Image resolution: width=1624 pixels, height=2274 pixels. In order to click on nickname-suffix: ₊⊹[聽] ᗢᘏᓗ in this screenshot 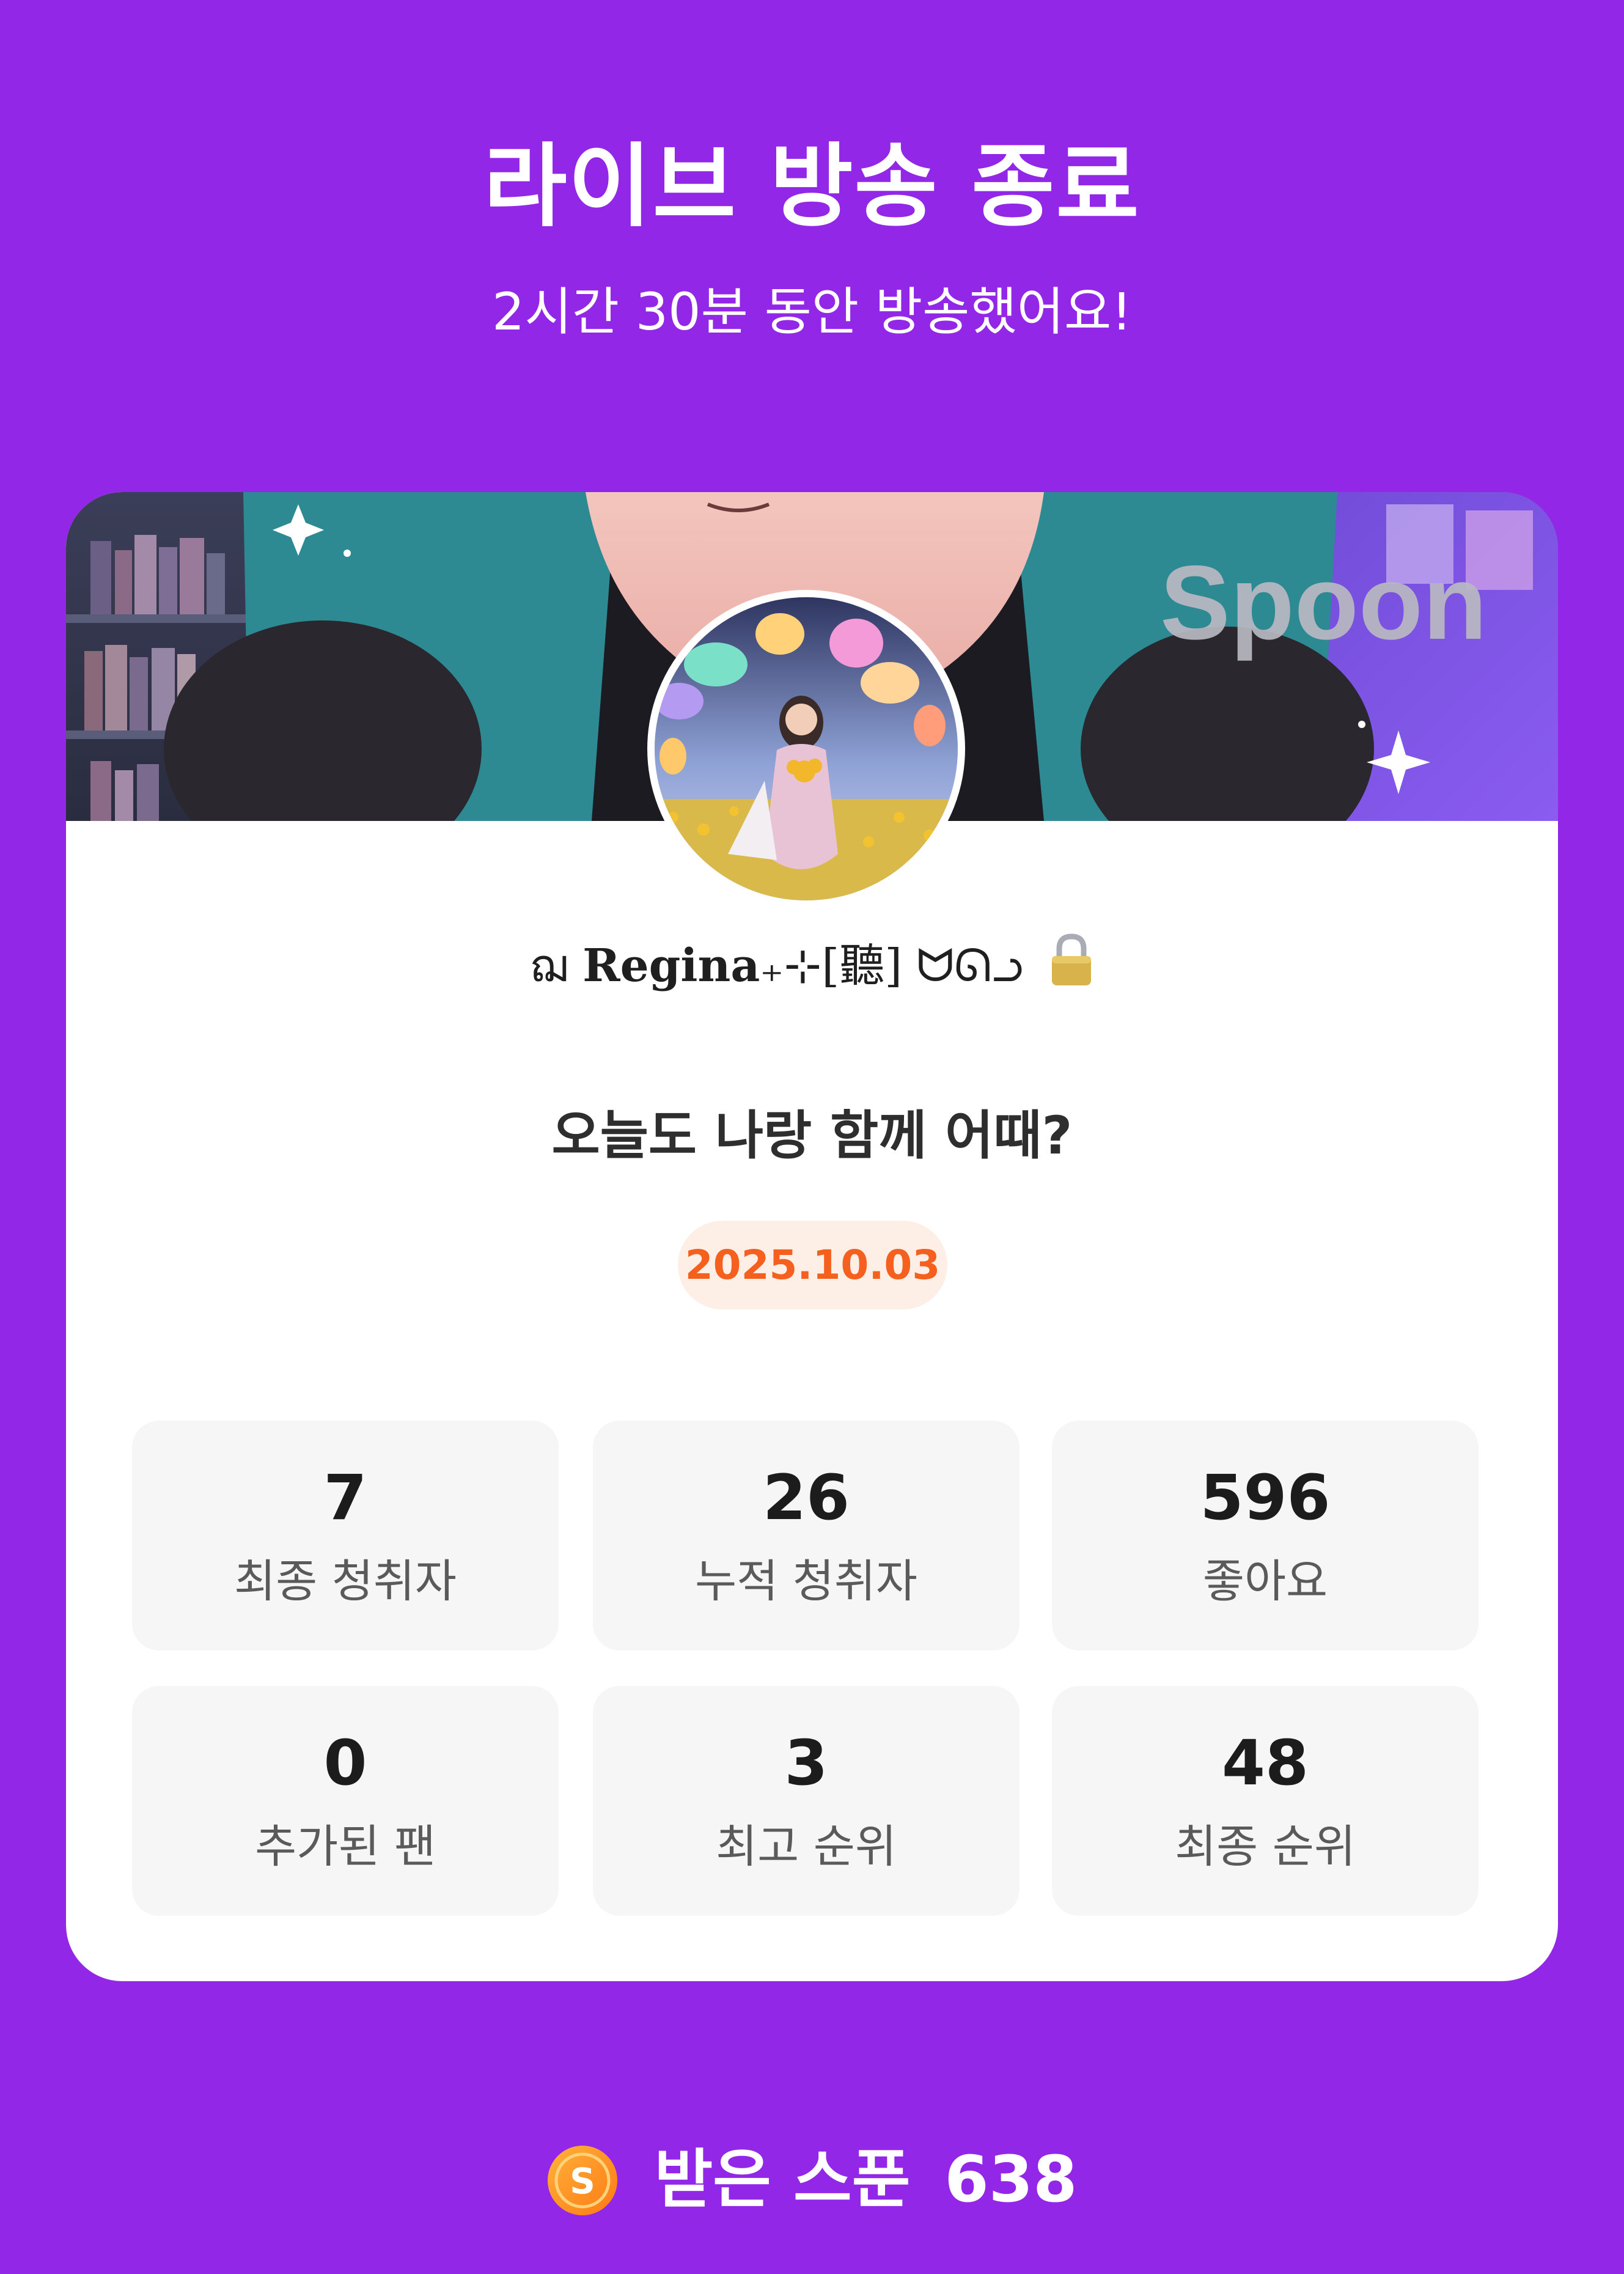, I will do `click(892, 966)`.